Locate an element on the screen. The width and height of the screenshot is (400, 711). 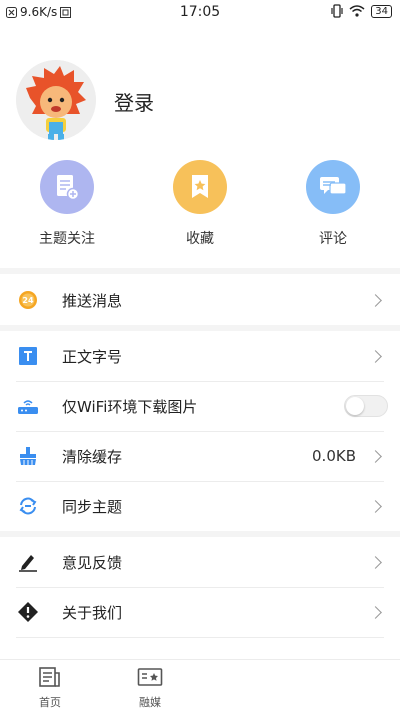
menu-item-wifi-images: 仅WiFi环境下载图片 is located at coordinates (200, 406).